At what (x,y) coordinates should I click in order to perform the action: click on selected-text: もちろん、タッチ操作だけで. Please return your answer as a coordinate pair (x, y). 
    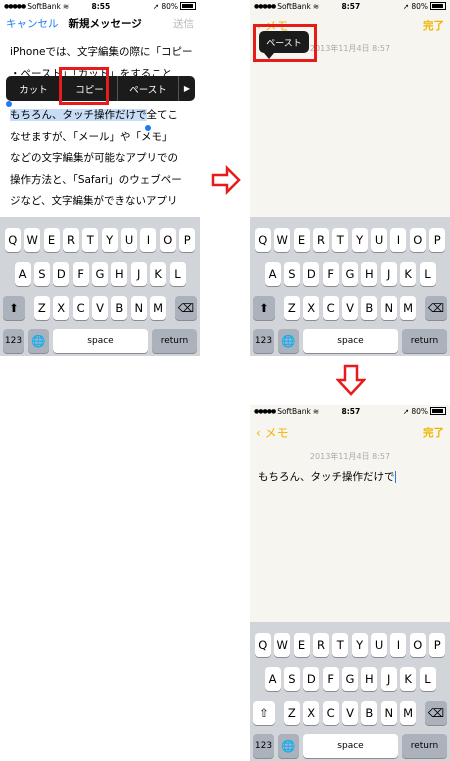
    Looking at the image, I should click on (78, 115).